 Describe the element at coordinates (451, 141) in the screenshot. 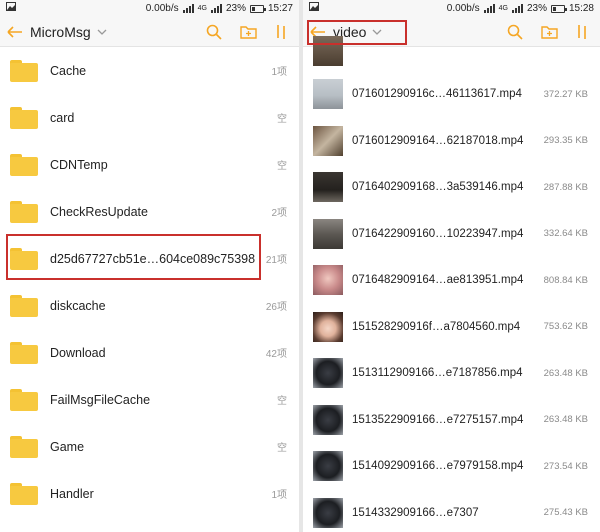

I see `file-item: 0716012909164…62187018.mp4 293.35 KB` at that location.